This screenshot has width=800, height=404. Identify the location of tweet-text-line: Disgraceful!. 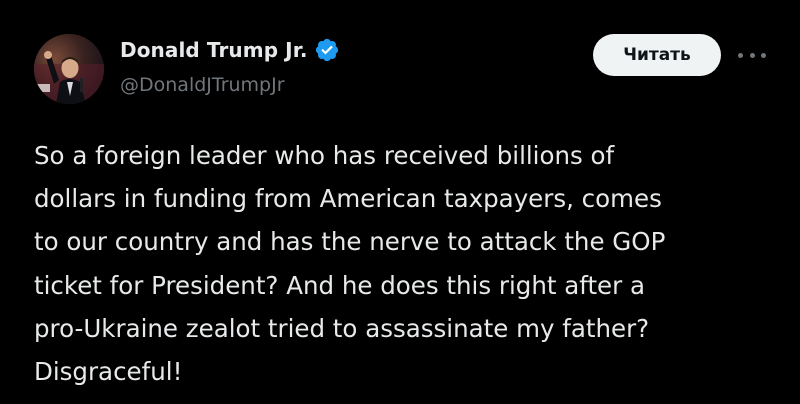
(108, 372).